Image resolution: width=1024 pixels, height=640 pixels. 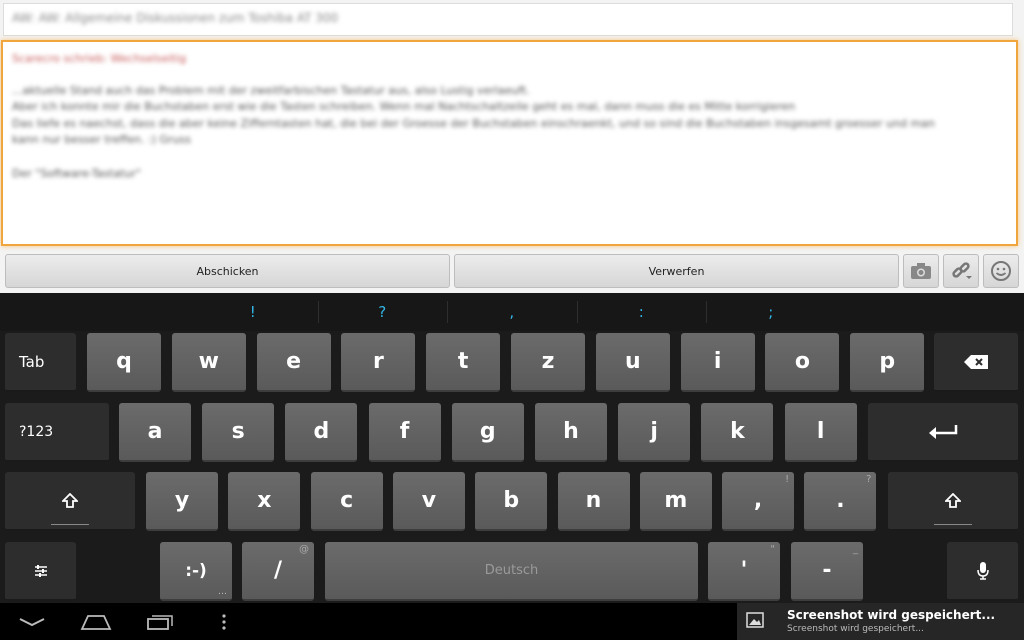 I want to click on key-m: m, so click(x=675, y=501).